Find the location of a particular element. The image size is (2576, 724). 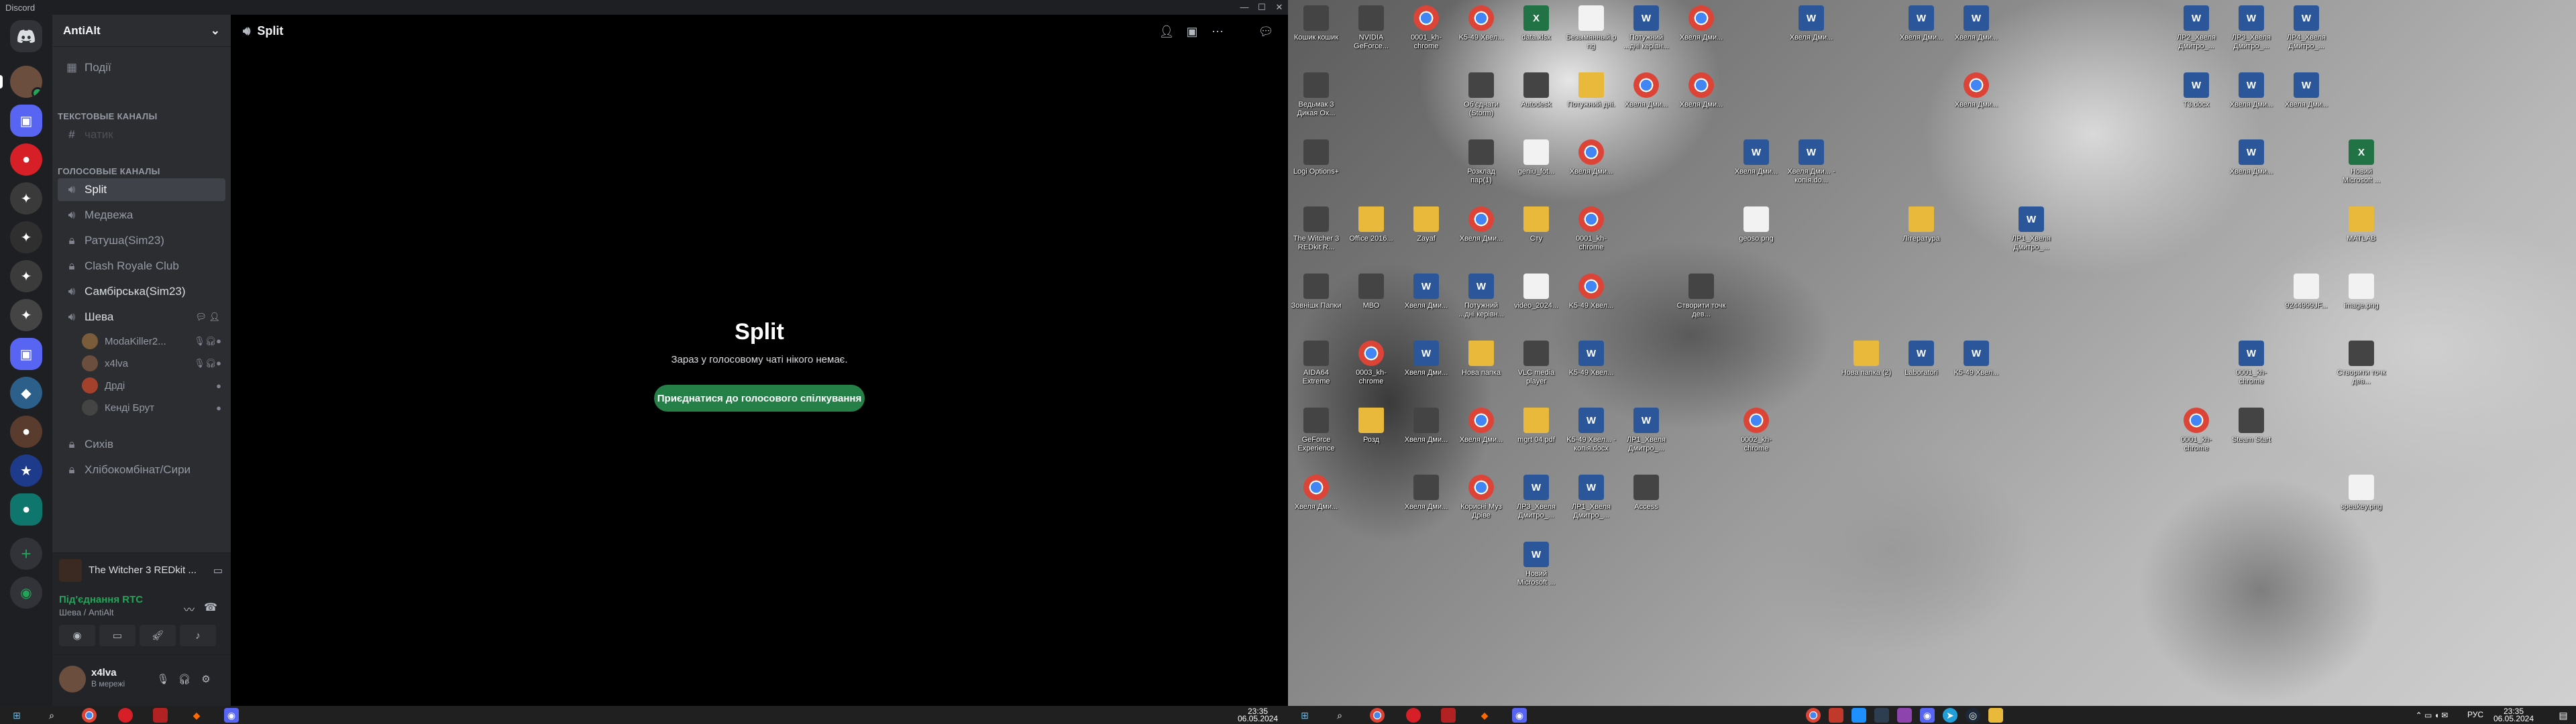

telegram-icon: ➤ is located at coordinates (1950, 715).